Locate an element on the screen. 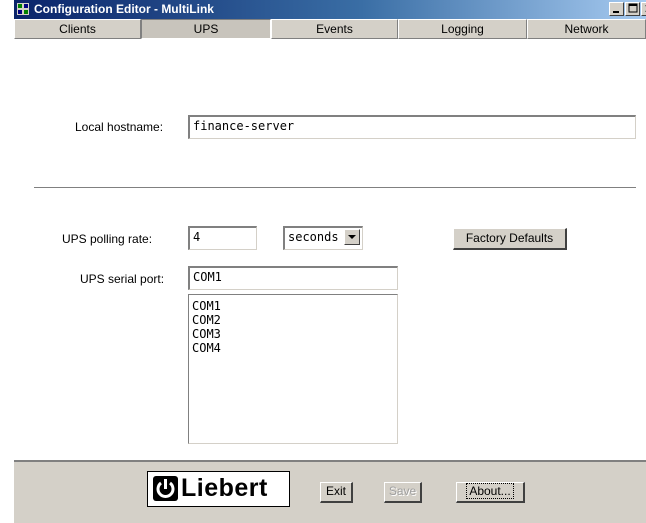 The image size is (646, 523). liebert-logo-icon is located at coordinates (165, 488).